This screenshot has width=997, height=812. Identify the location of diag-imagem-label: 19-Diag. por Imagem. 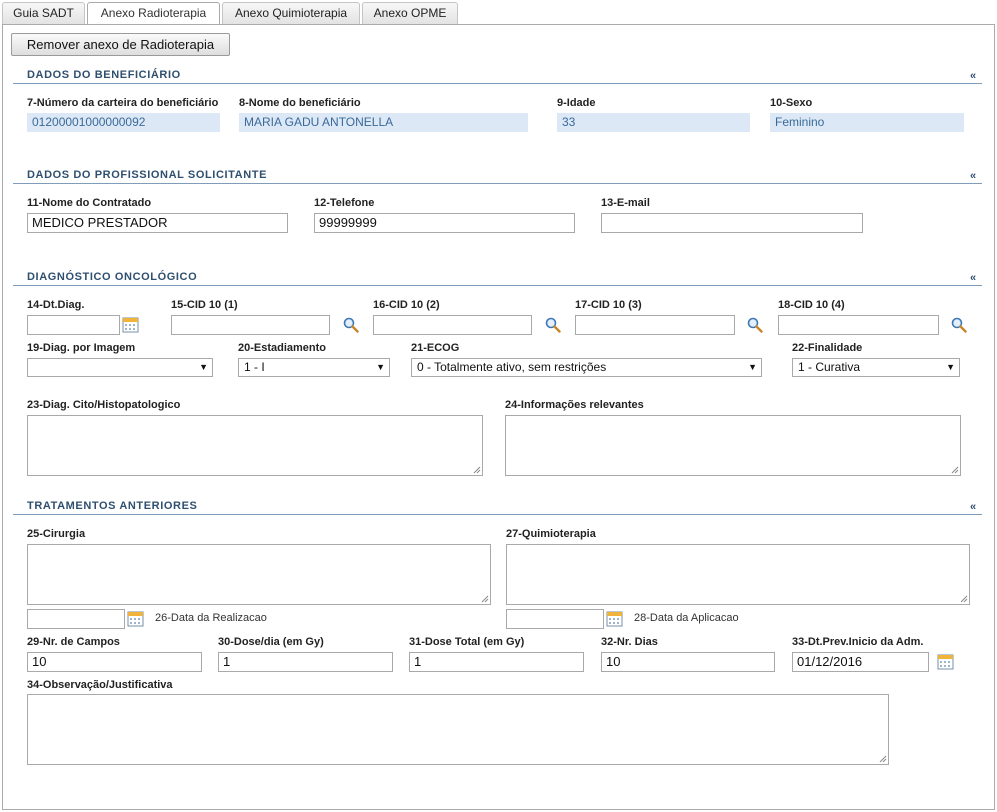
(81, 348).